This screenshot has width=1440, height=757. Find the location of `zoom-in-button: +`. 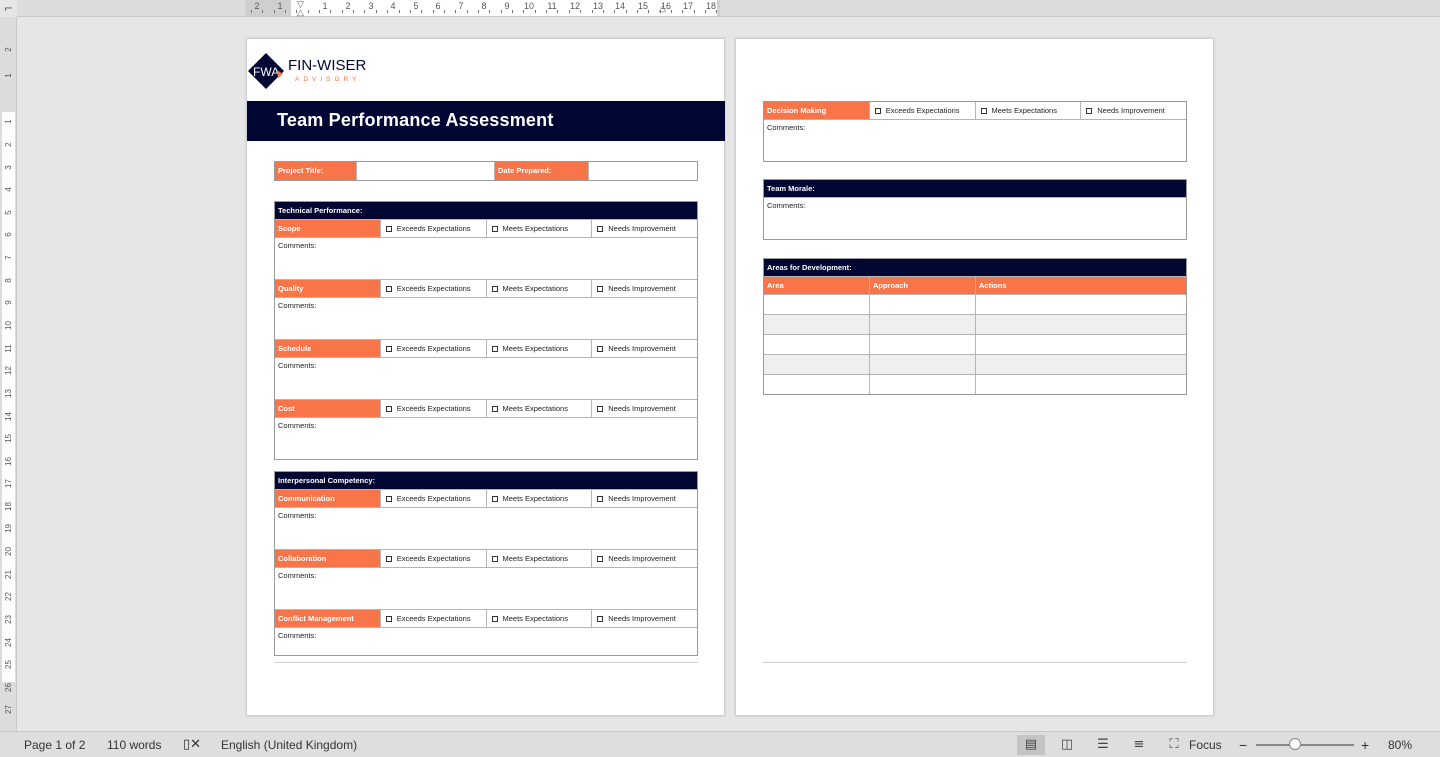

zoom-in-button: + is located at coordinates (1365, 745).